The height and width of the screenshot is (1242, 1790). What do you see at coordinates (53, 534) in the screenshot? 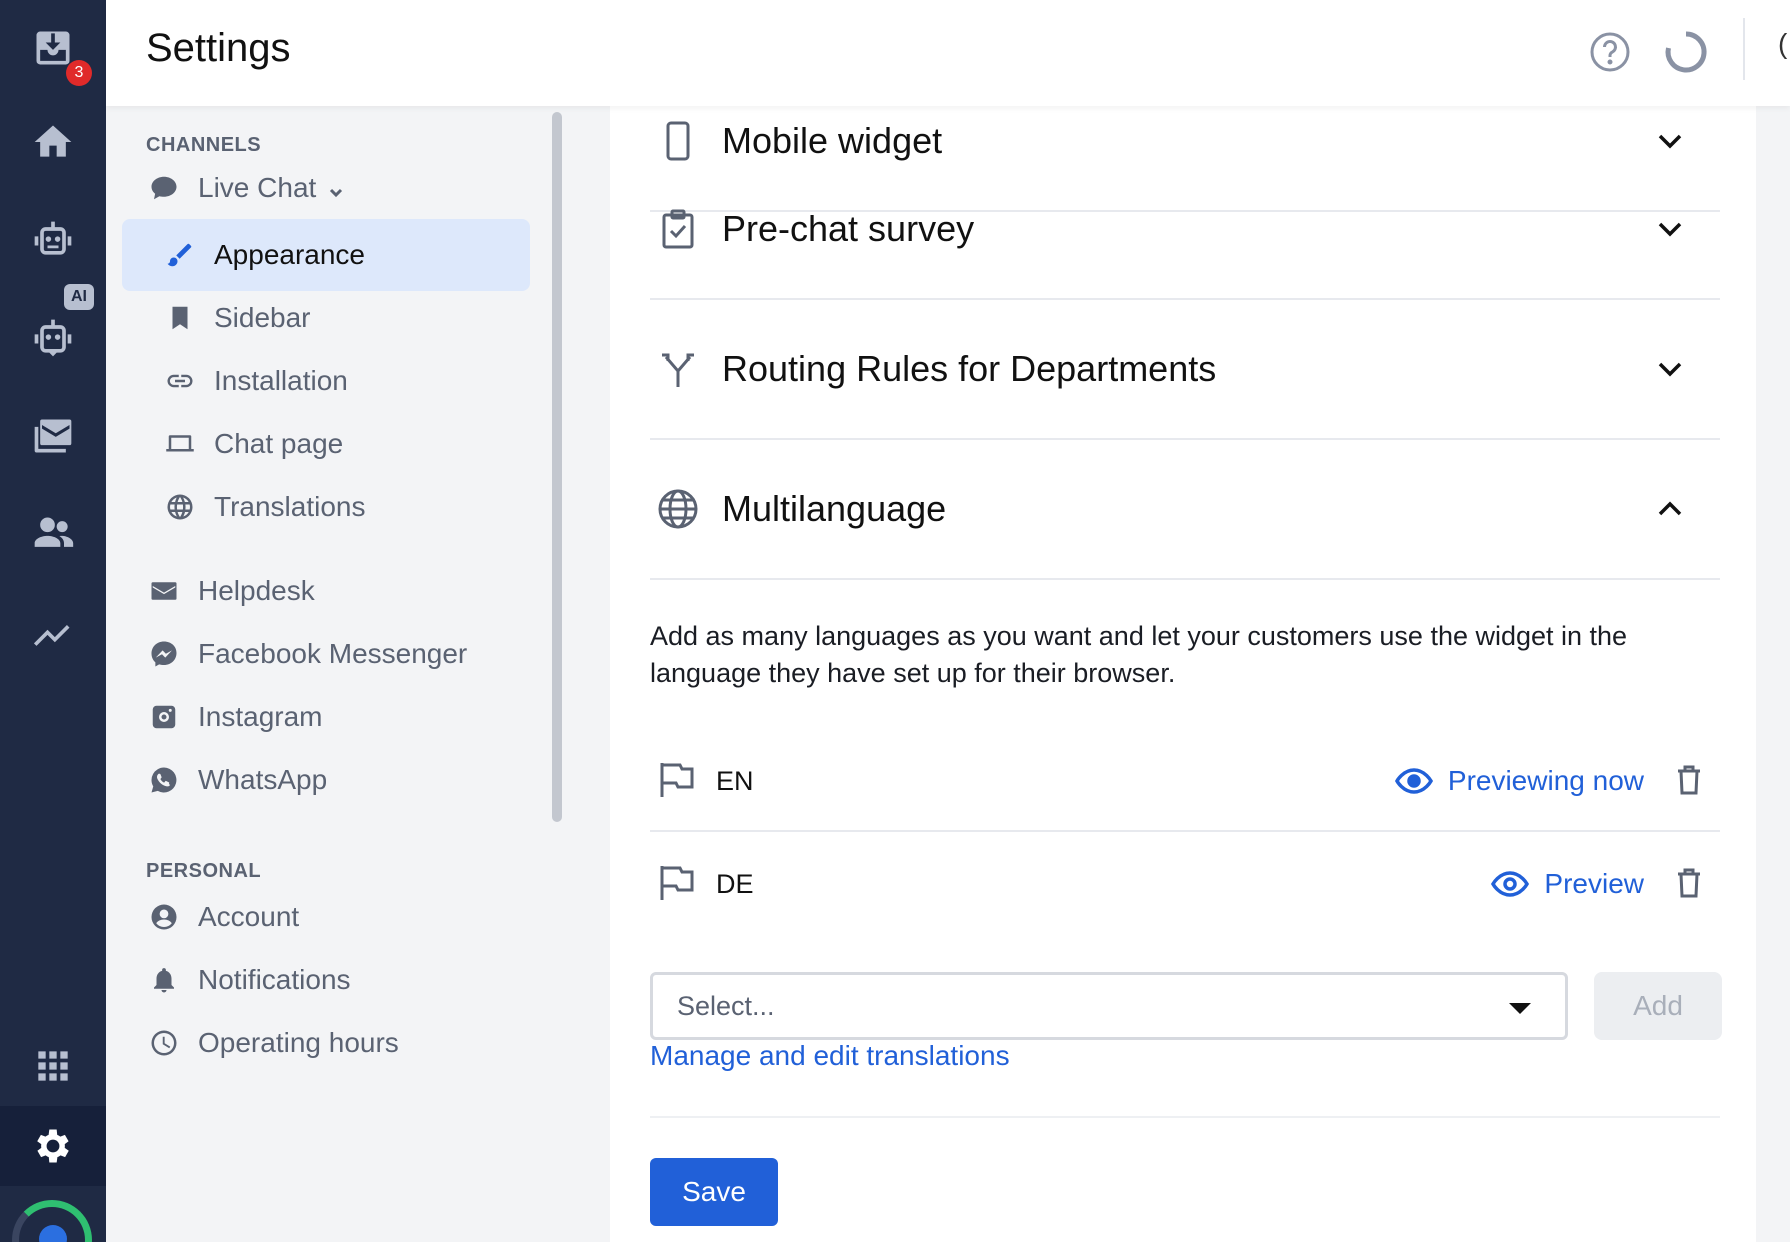
I see `contacts-icon` at bounding box center [53, 534].